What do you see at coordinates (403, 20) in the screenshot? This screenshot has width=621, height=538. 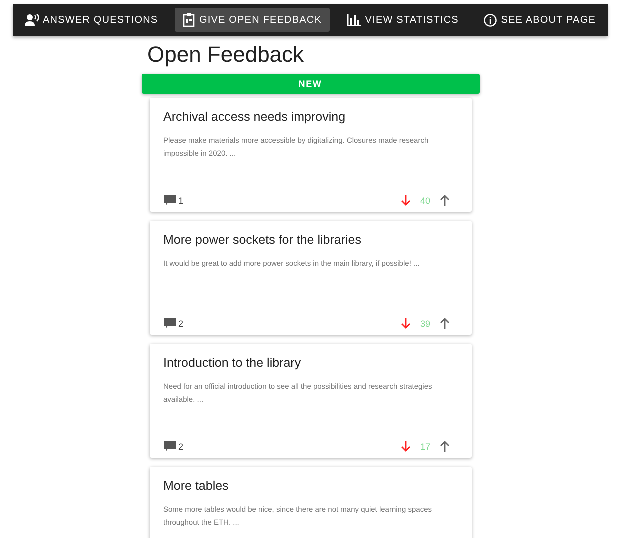 I see `nav-tab: VIEW STATISTICS` at bounding box center [403, 20].